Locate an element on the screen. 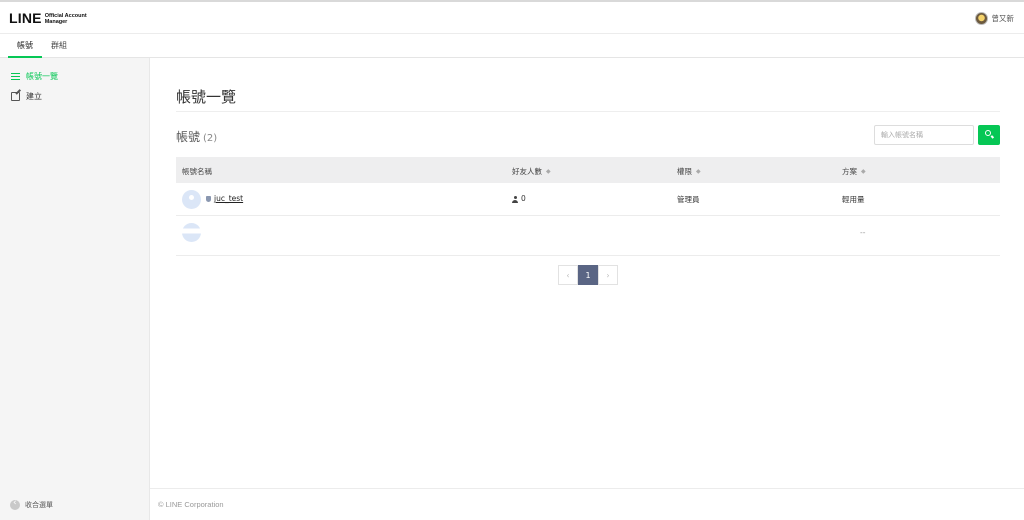  account-name-cell: juc_test is located at coordinates (224, 198).